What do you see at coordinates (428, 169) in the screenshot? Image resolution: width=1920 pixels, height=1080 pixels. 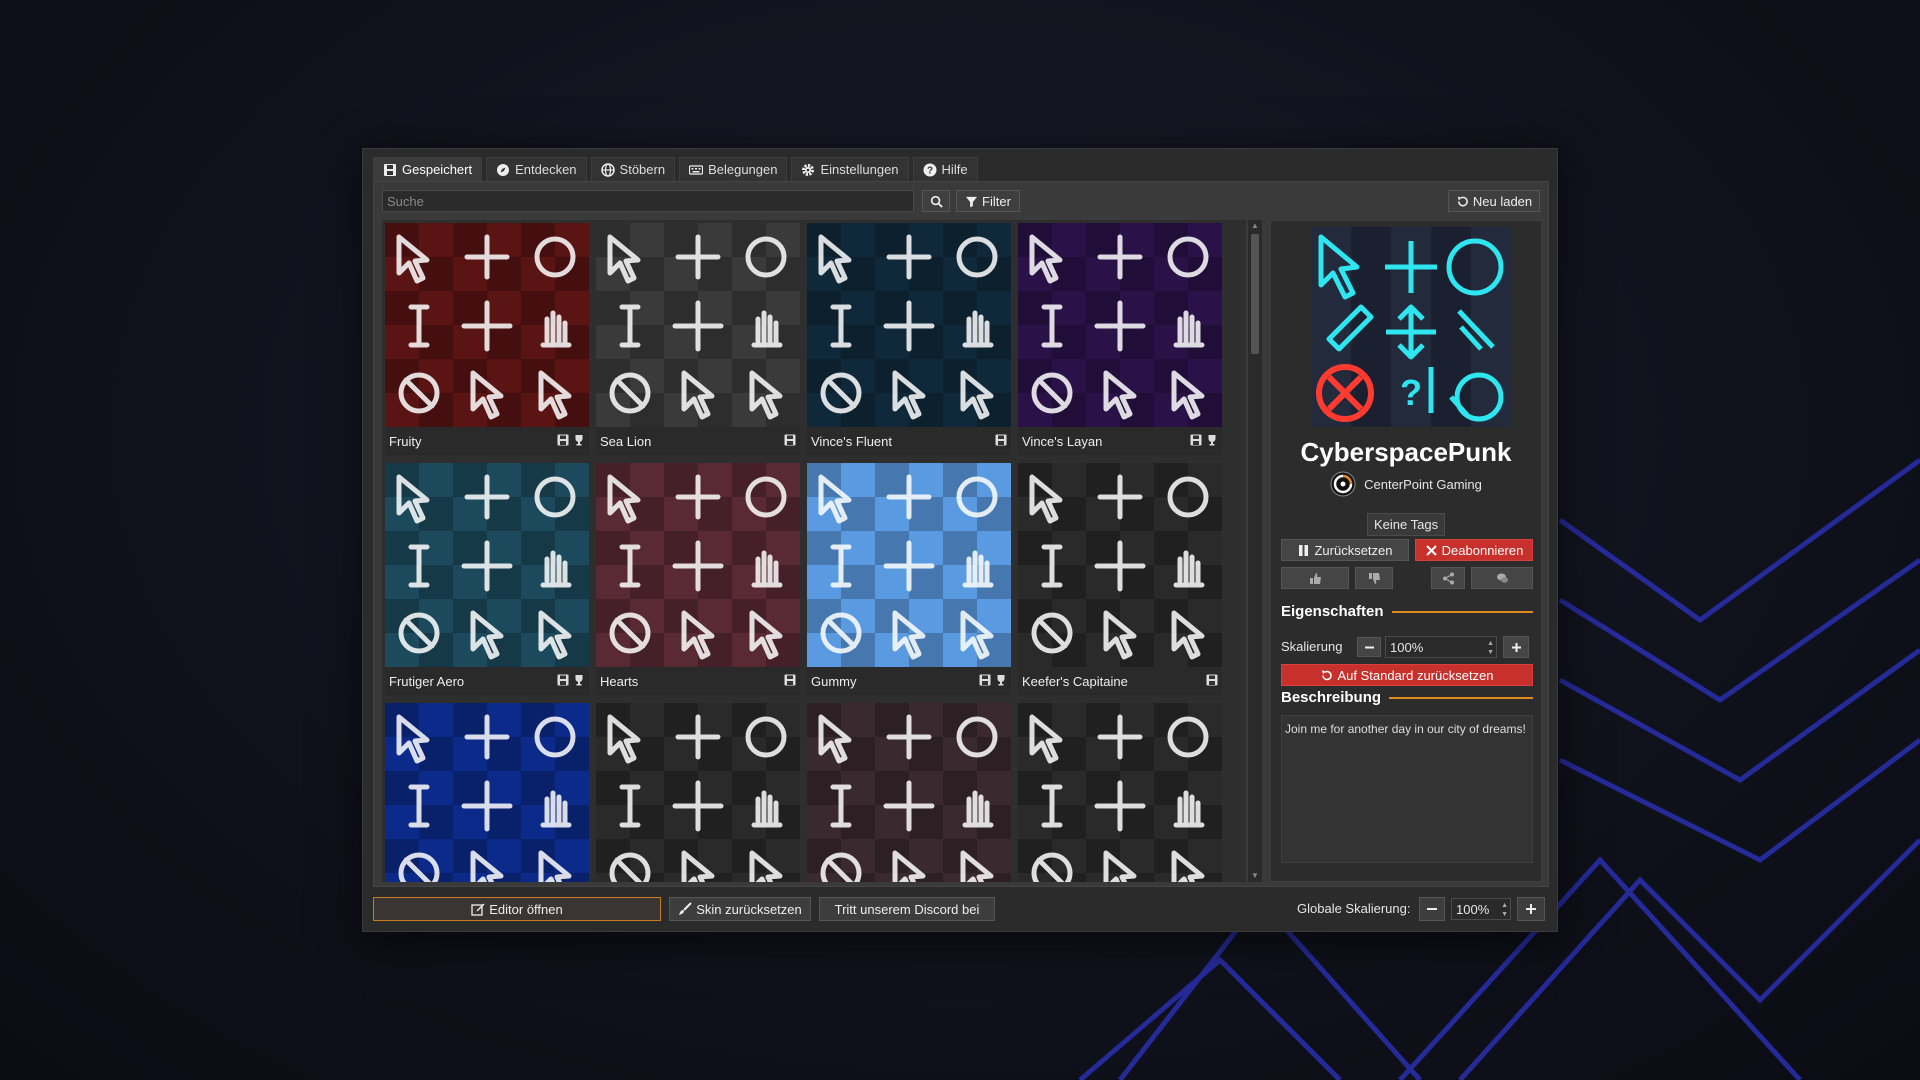 I see `tab-saved: Gespeichert` at bounding box center [428, 169].